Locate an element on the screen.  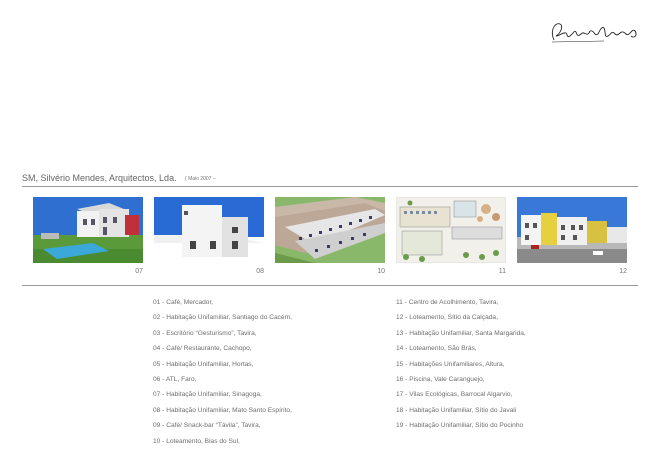
project-item: 12 - Loteamento, Sítio da Calçada, is located at coordinates (461, 317).